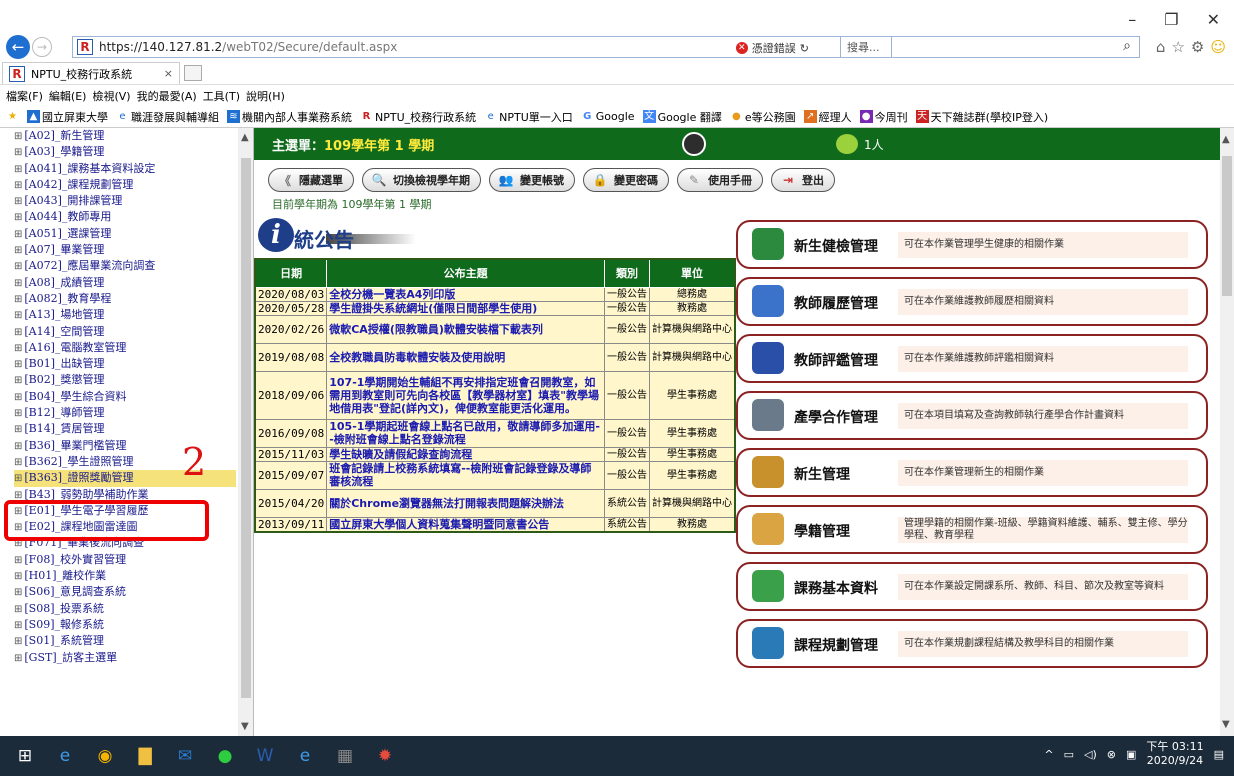 This screenshot has height=776, width=1234. Describe the element at coordinates (168, 73) in the screenshot. I see `tab-close-icon: ×` at that location.